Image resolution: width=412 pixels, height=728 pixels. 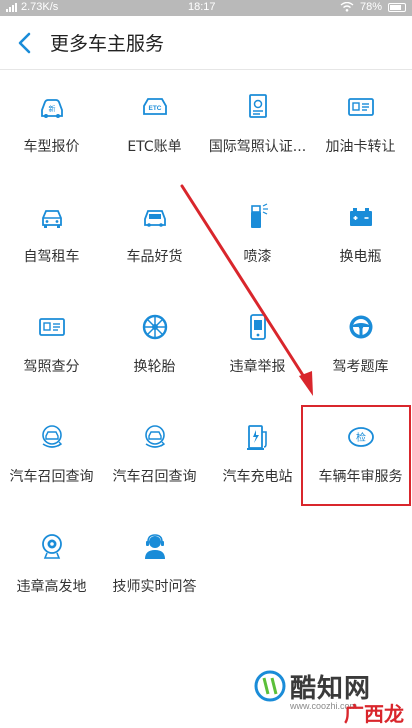 What do you see at coordinates (51, 257) in the screenshot?
I see `service-label: 自驾租车` at bounding box center [51, 257].